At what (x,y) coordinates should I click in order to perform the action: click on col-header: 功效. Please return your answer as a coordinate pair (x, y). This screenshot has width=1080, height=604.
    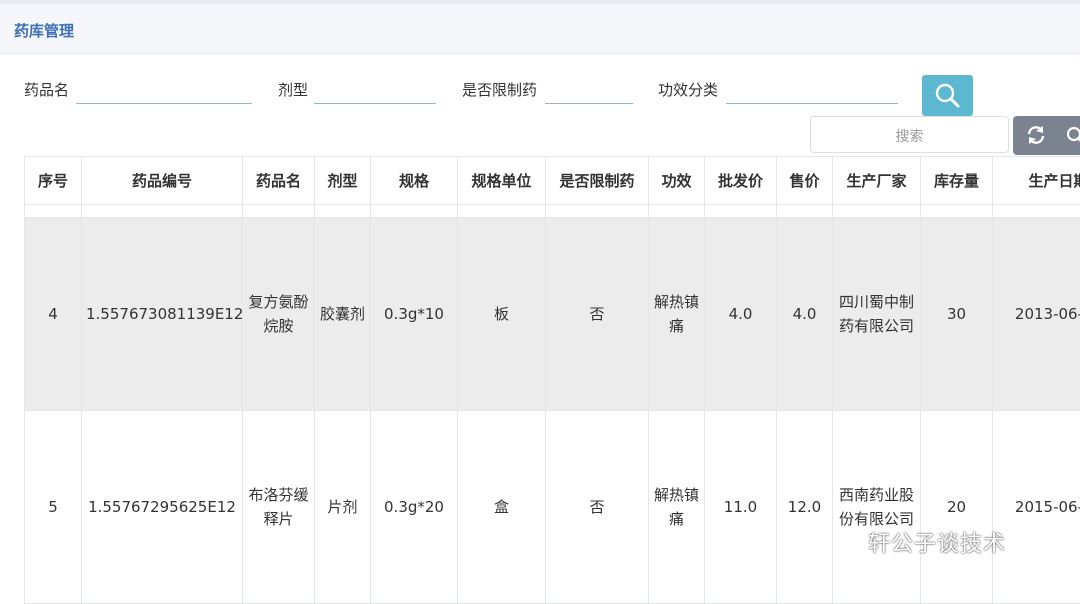
    Looking at the image, I should click on (677, 181).